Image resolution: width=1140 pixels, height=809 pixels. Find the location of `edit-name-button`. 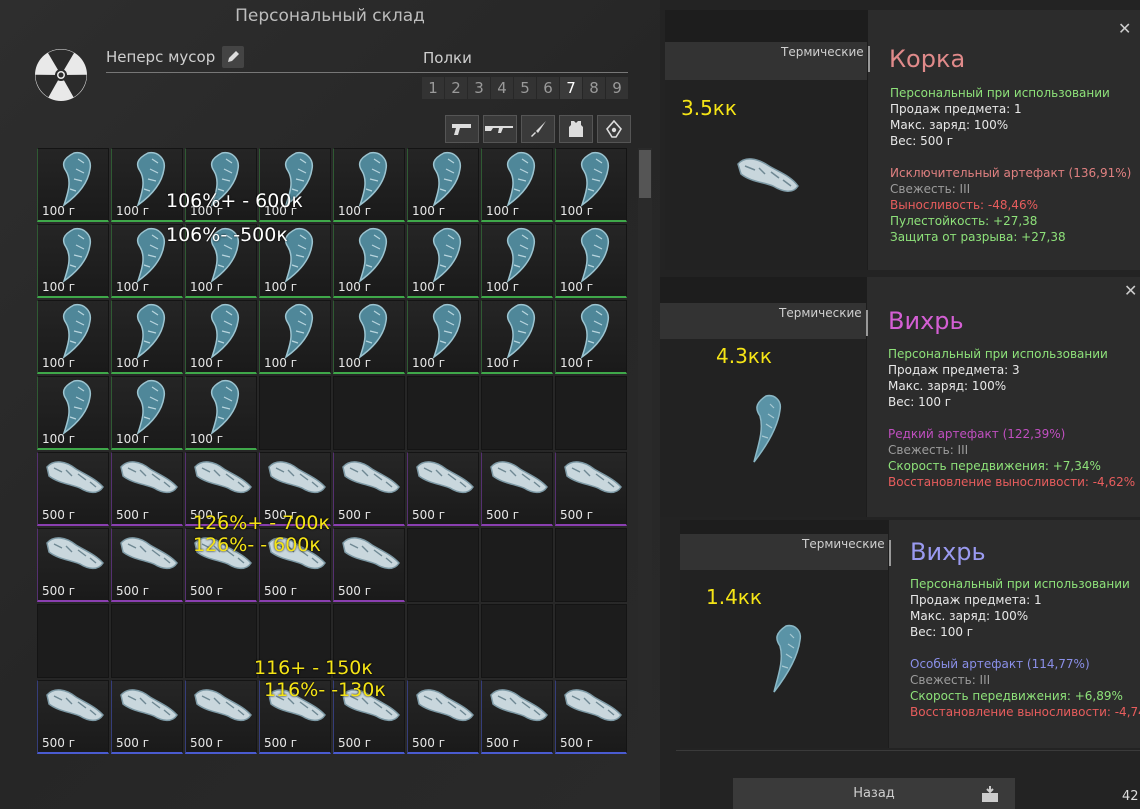

edit-name-button is located at coordinates (233, 57).